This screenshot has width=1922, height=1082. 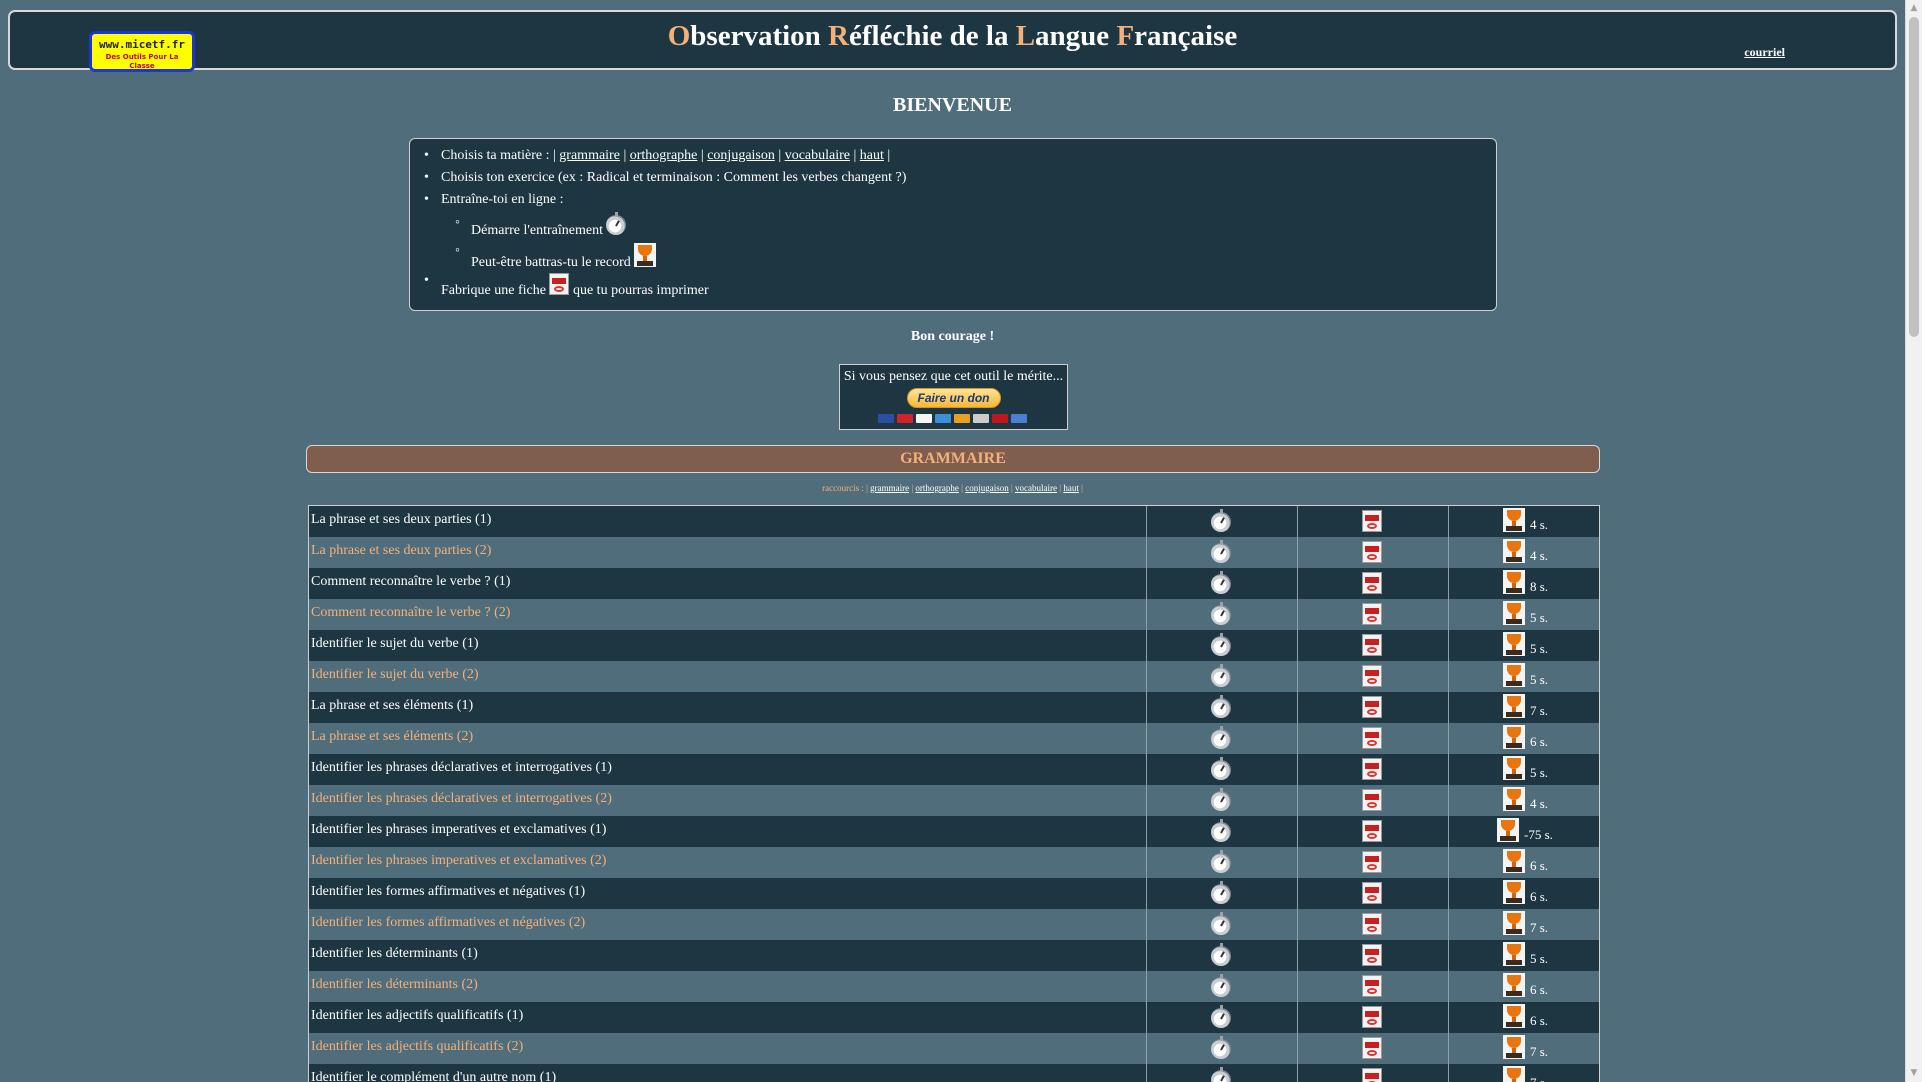 I want to click on intro-link-haut: haut, so click(x=872, y=155).